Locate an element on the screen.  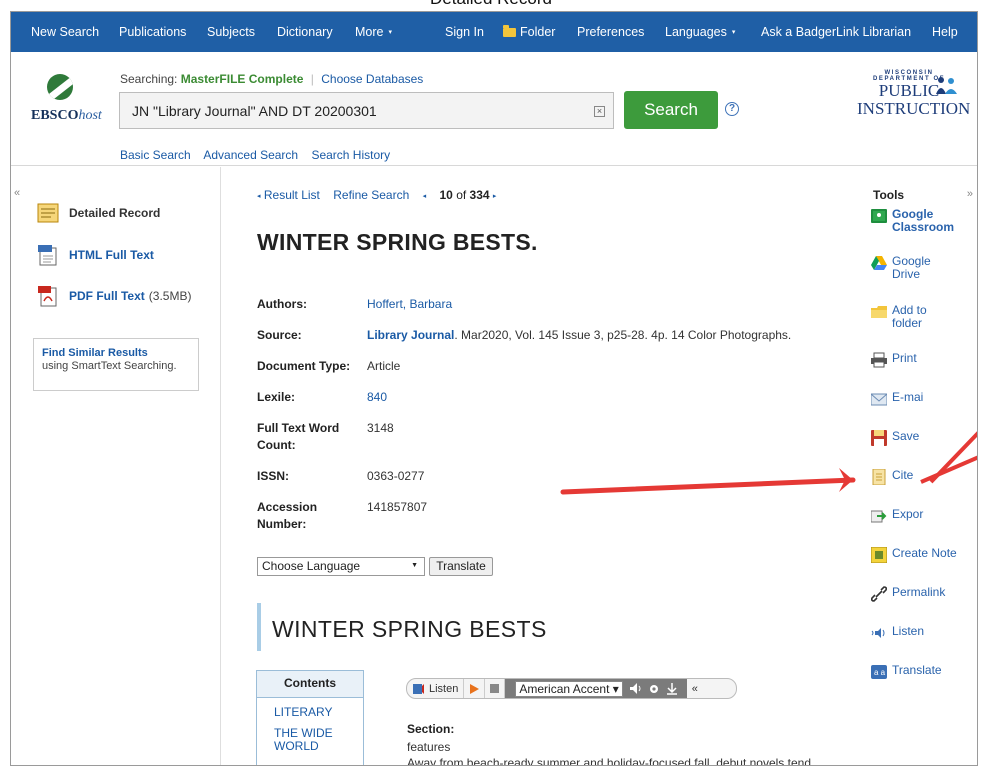
record-position: 10 is located at coordinates (446, 195).